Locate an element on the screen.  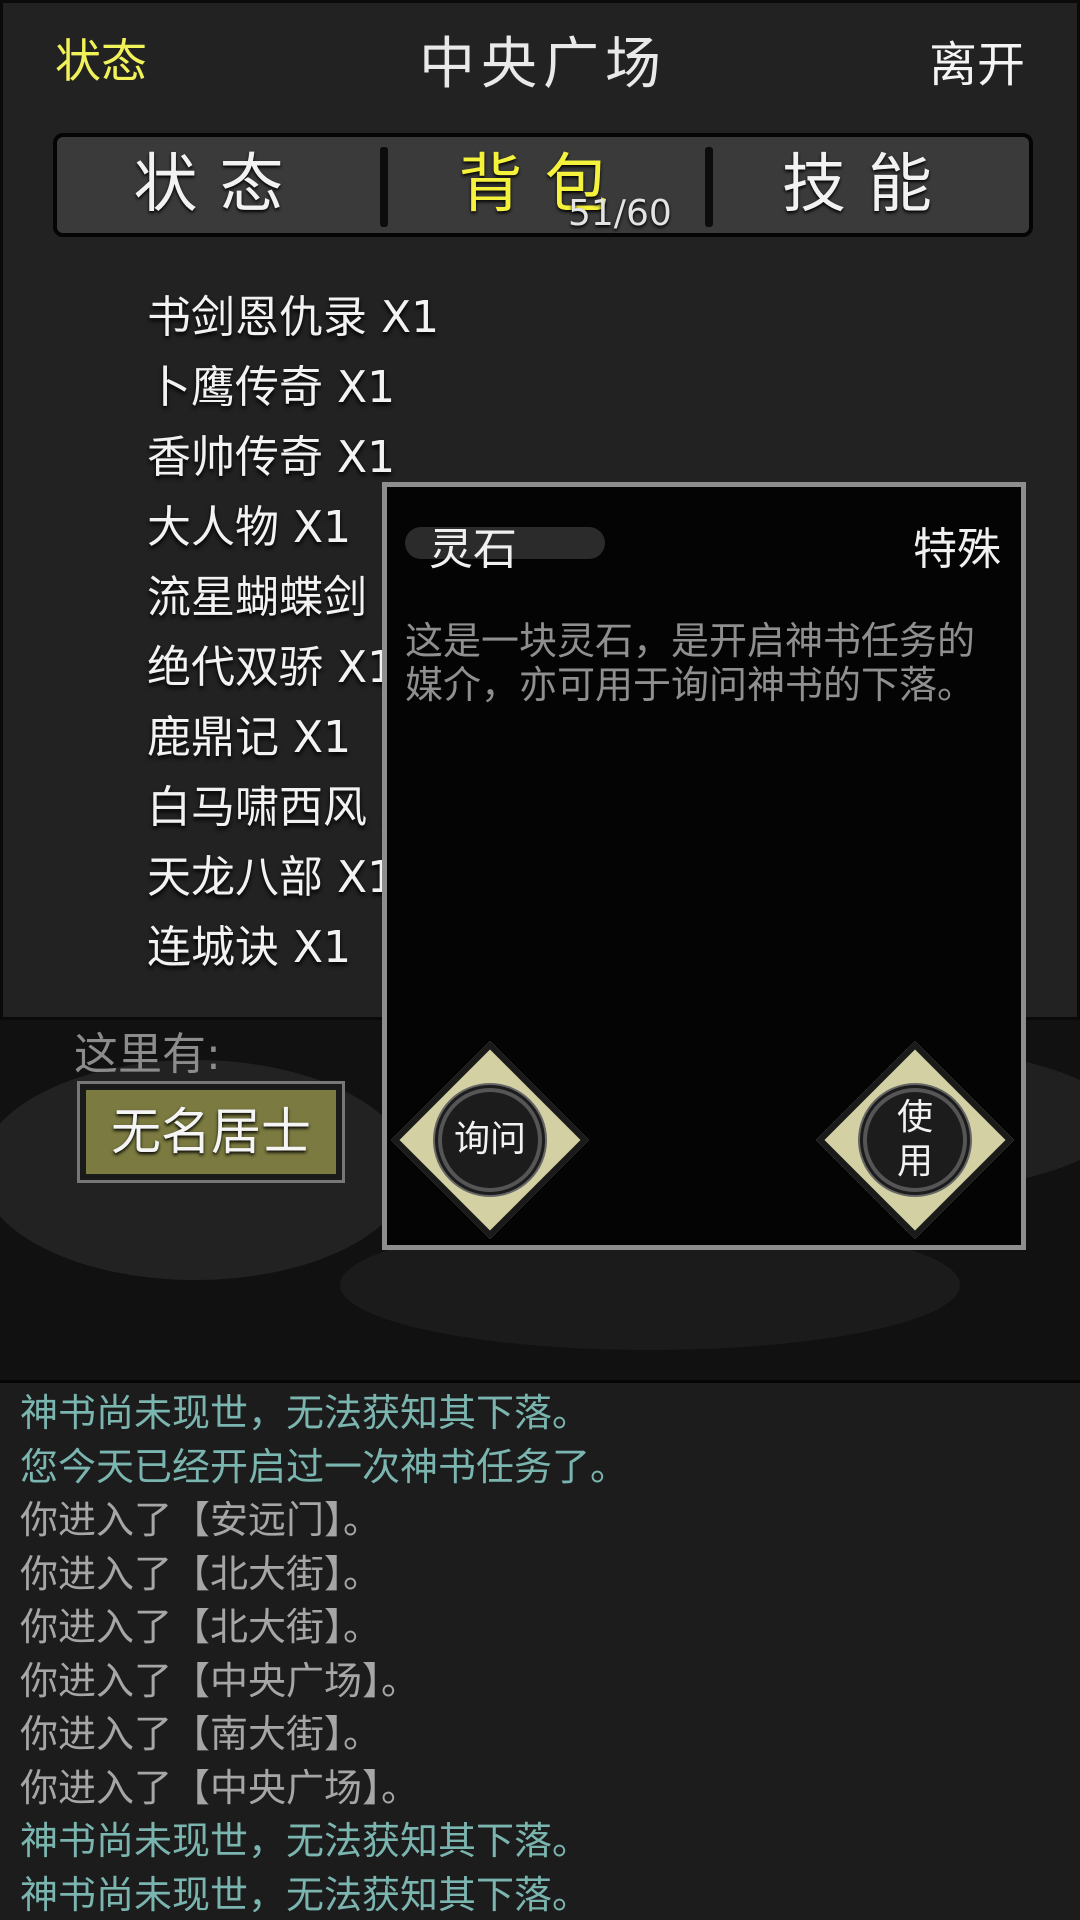
bag-capacity: 51/60 is located at coordinates (620, 213).